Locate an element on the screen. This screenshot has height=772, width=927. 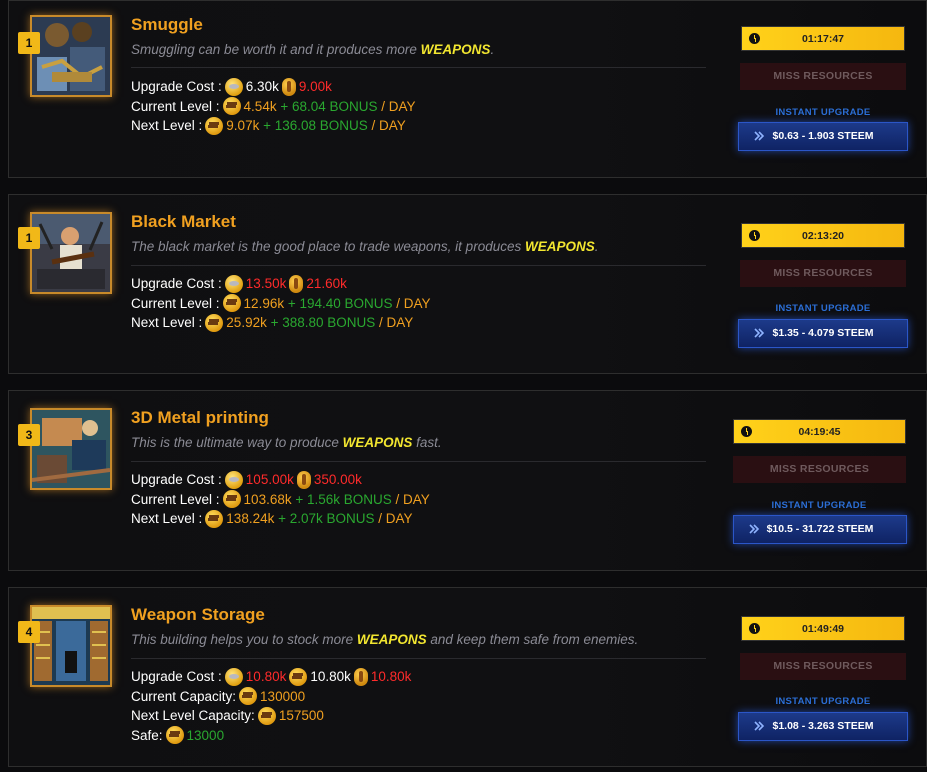
building-title: Smuggle is located at coordinates (167, 24).